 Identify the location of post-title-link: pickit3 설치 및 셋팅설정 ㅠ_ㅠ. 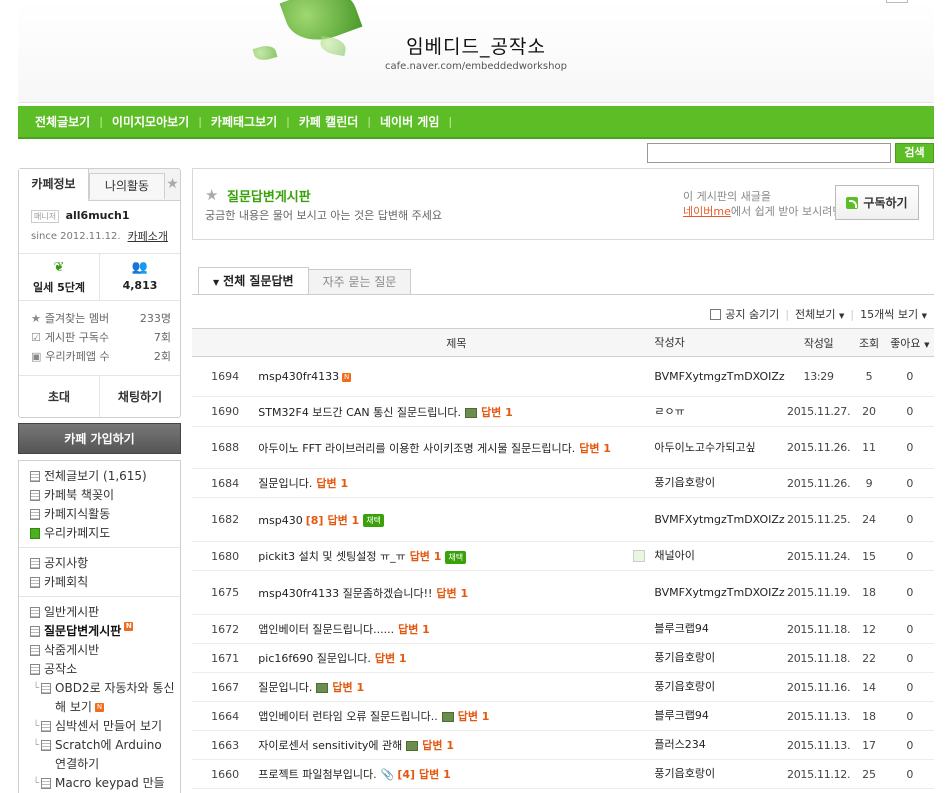
(331, 556).